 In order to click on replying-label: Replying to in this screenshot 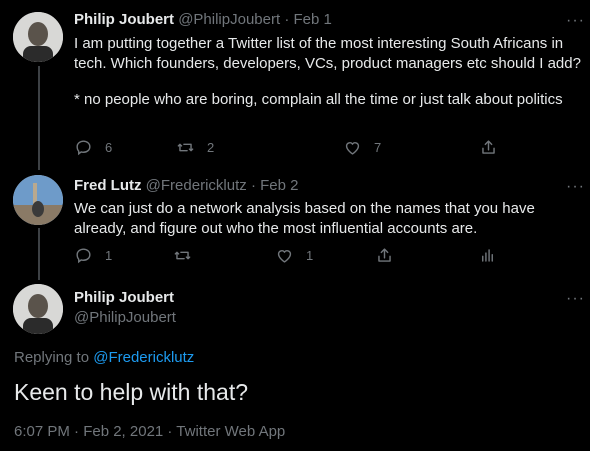, I will do `click(52, 357)`.